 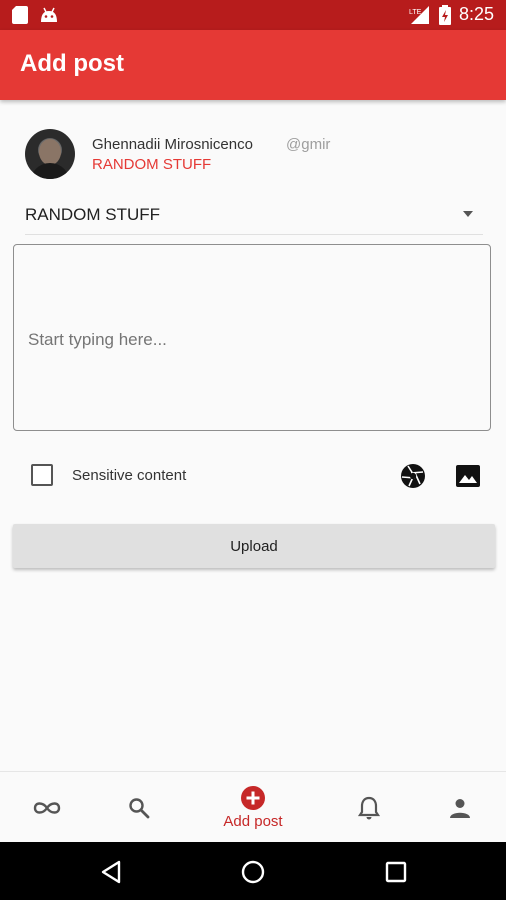 I want to click on upload-button: Upload, so click(x=254, y=546).